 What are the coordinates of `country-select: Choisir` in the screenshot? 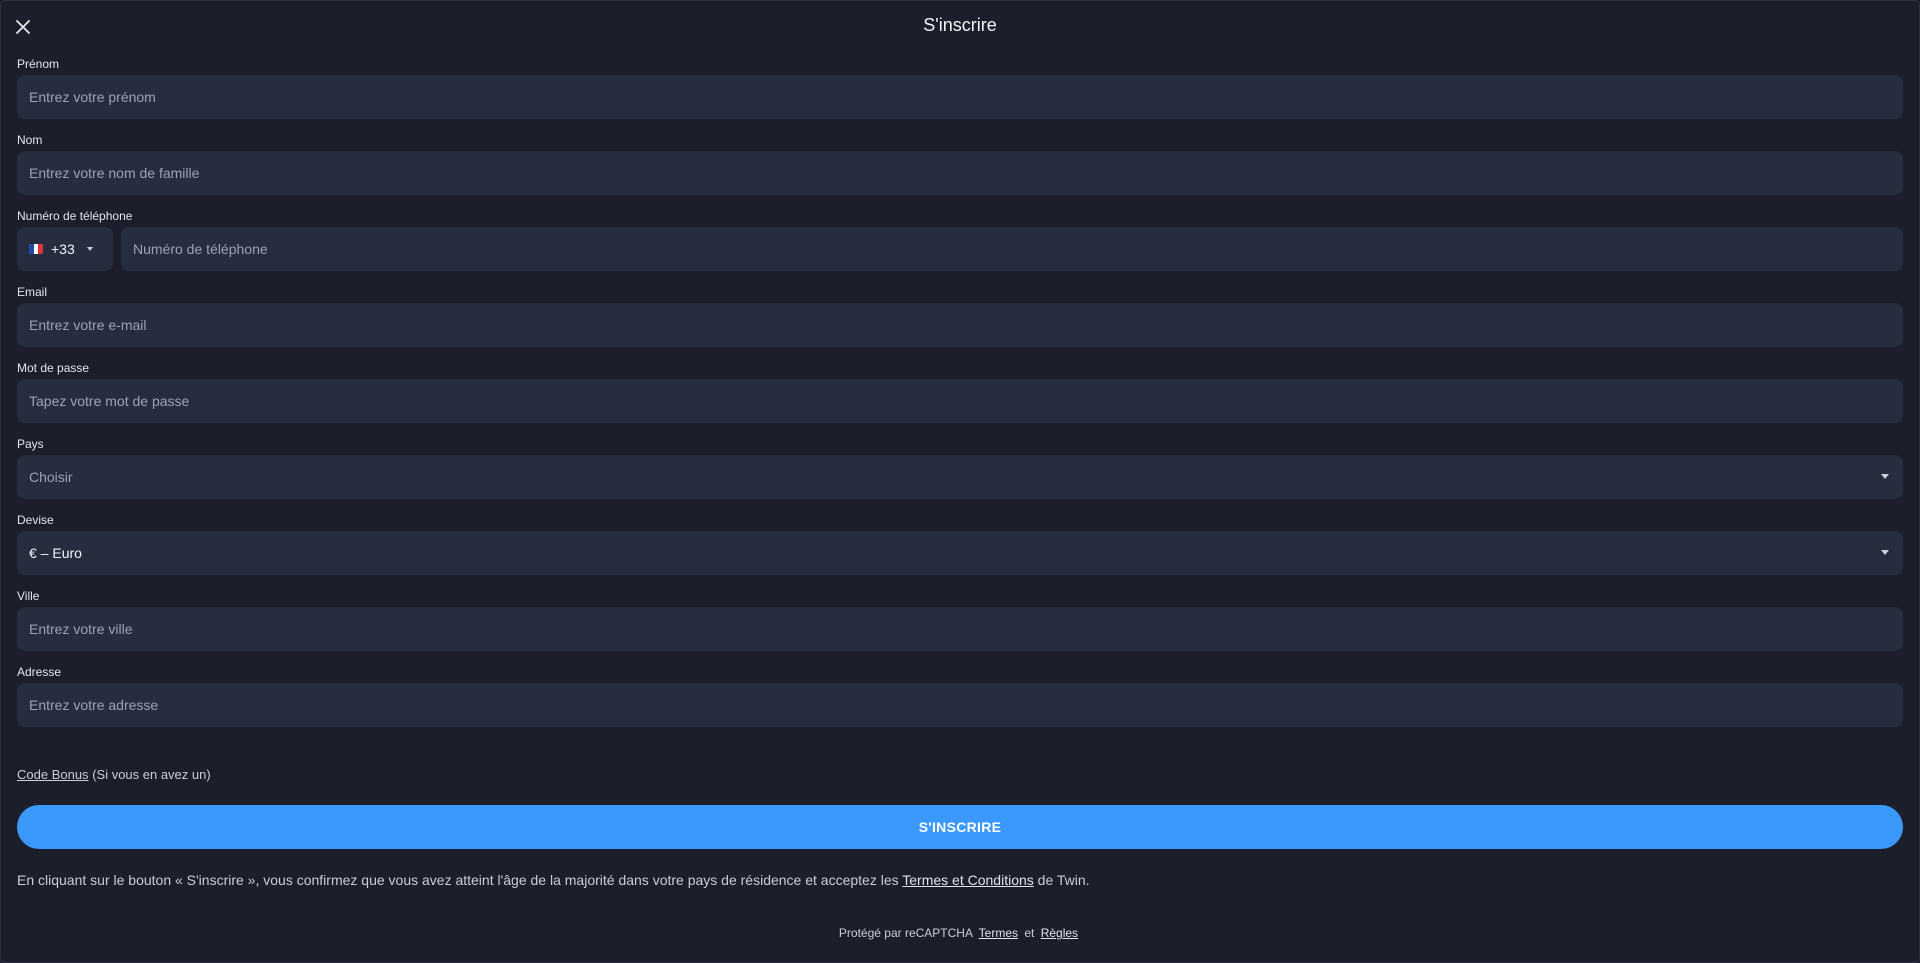 It's located at (960, 477).